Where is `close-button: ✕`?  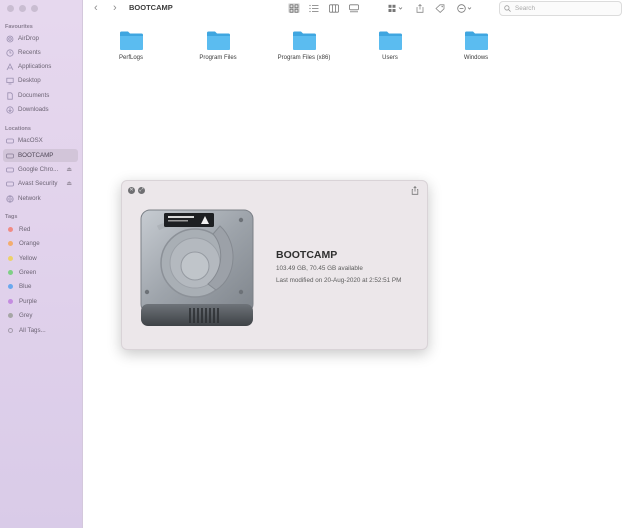
close-button: ✕ is located at coordinates (131, 190).